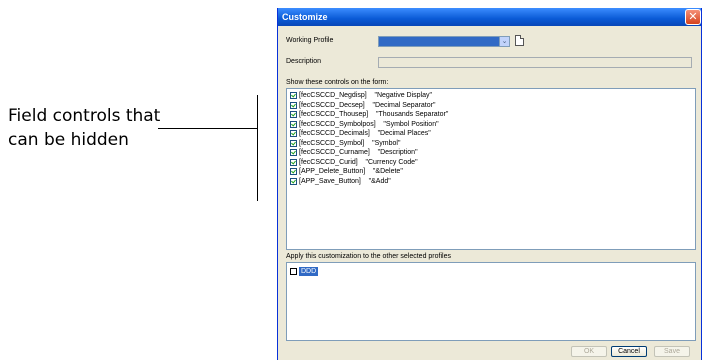  What do you see at coordinates (358, 162) in the screenshot?
I see `control-label: [fecCSCCD_Curid] "Currency Code"` at bounding box center [358, 162].